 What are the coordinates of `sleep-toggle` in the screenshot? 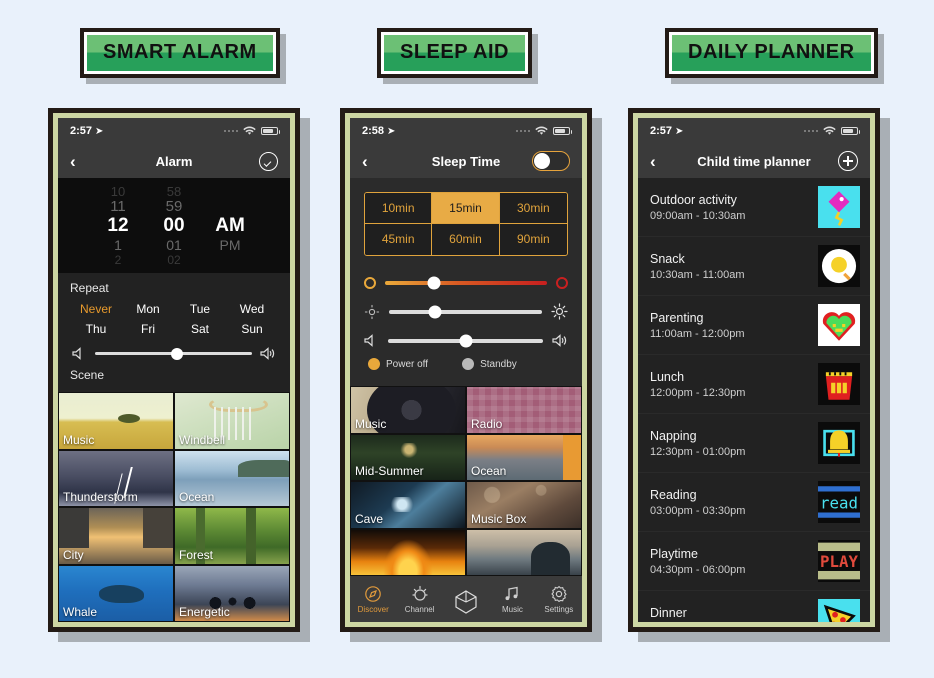 It's located at (551, 161).